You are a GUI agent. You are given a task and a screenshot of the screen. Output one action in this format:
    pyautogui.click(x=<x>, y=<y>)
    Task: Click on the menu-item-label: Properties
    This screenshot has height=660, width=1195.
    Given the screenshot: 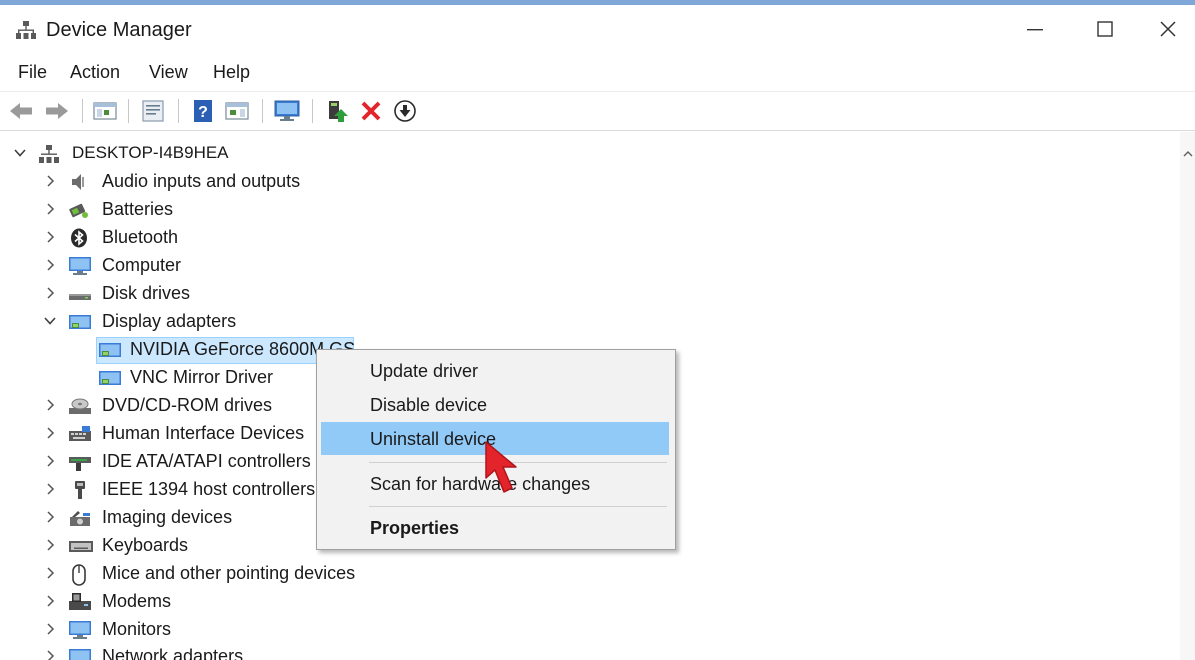 What is the action you would take?
    pyautogui.click(x=415, y=528)
    